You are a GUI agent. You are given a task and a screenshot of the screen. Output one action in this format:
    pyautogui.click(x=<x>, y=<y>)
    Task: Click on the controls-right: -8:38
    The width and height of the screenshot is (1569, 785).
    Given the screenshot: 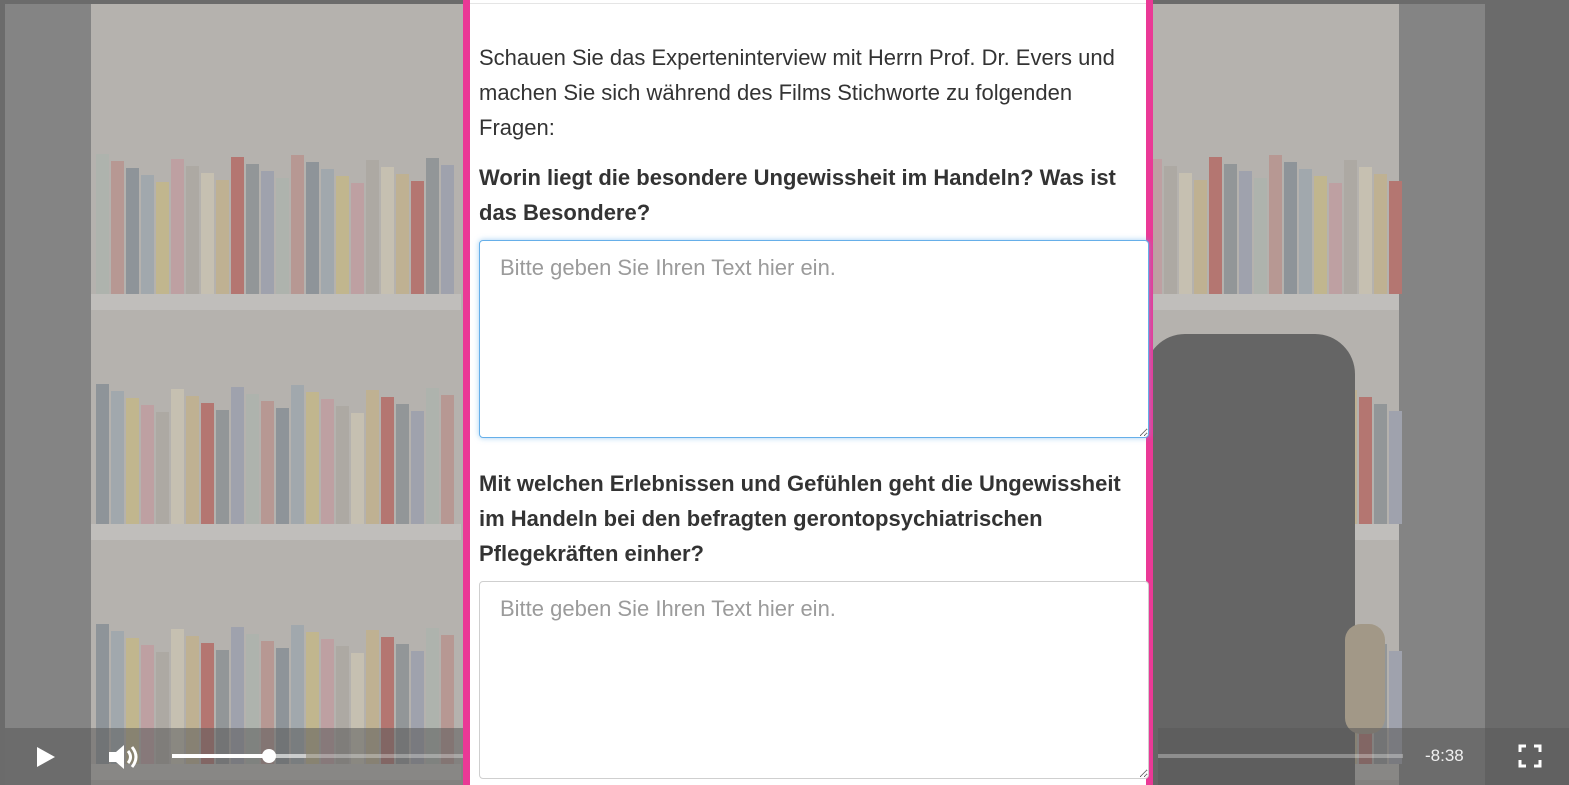 What is the action you would take?
    pyautogui.click(x=1363, y=756)
    